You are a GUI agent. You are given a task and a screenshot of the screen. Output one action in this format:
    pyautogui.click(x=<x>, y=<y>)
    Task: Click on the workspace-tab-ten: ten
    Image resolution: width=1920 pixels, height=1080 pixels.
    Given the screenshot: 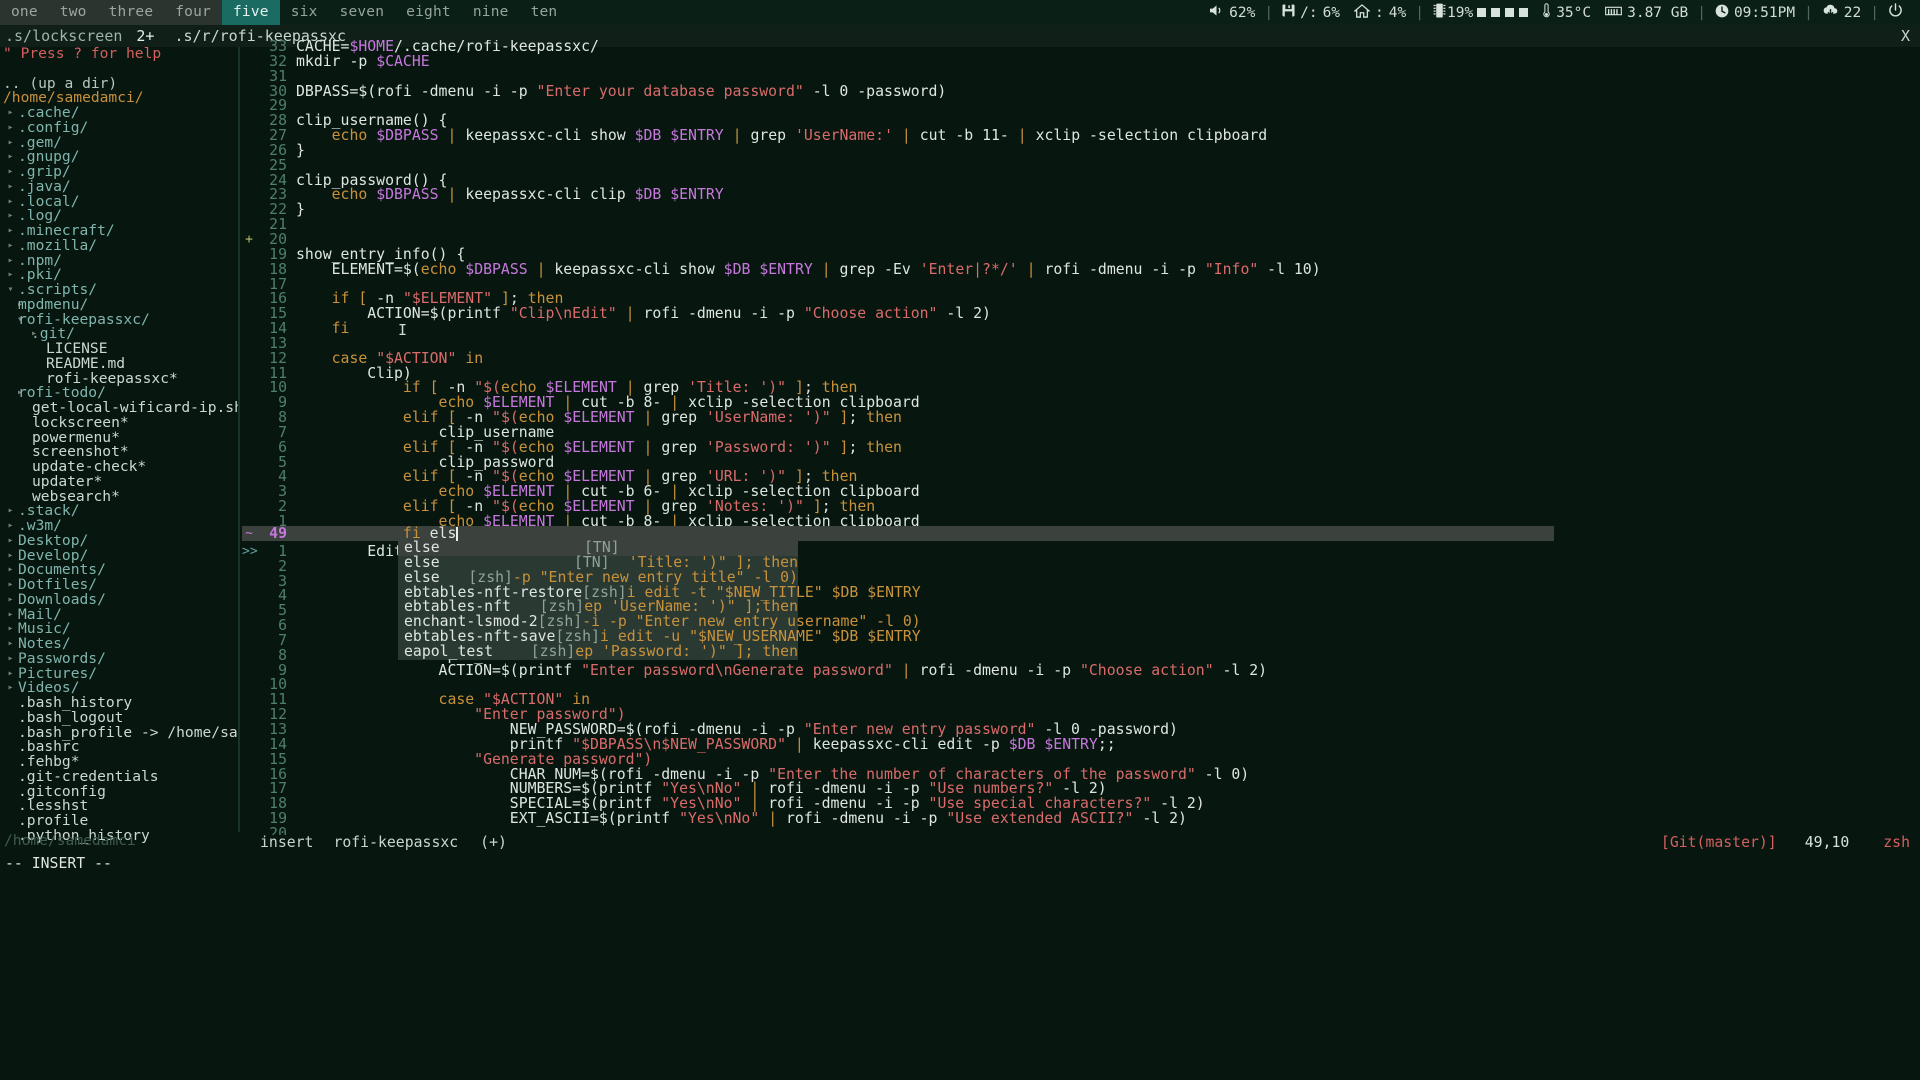 What is the action you would take?
    pyautogui.click(x=544, y=12)
    